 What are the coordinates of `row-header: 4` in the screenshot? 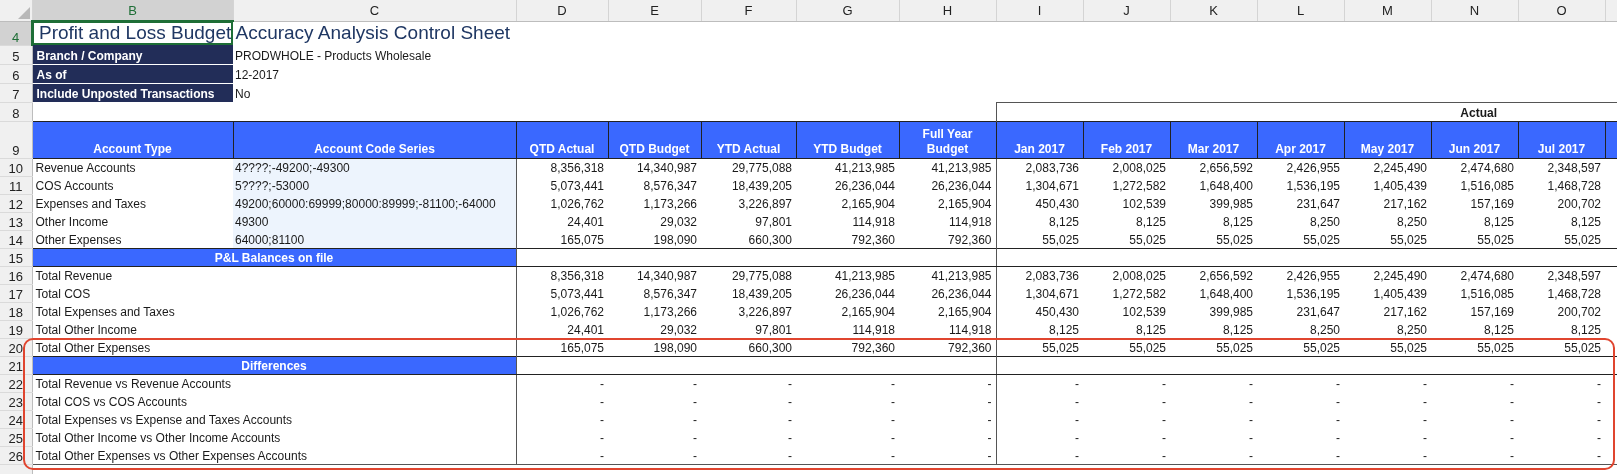 It's located at (16, 33).